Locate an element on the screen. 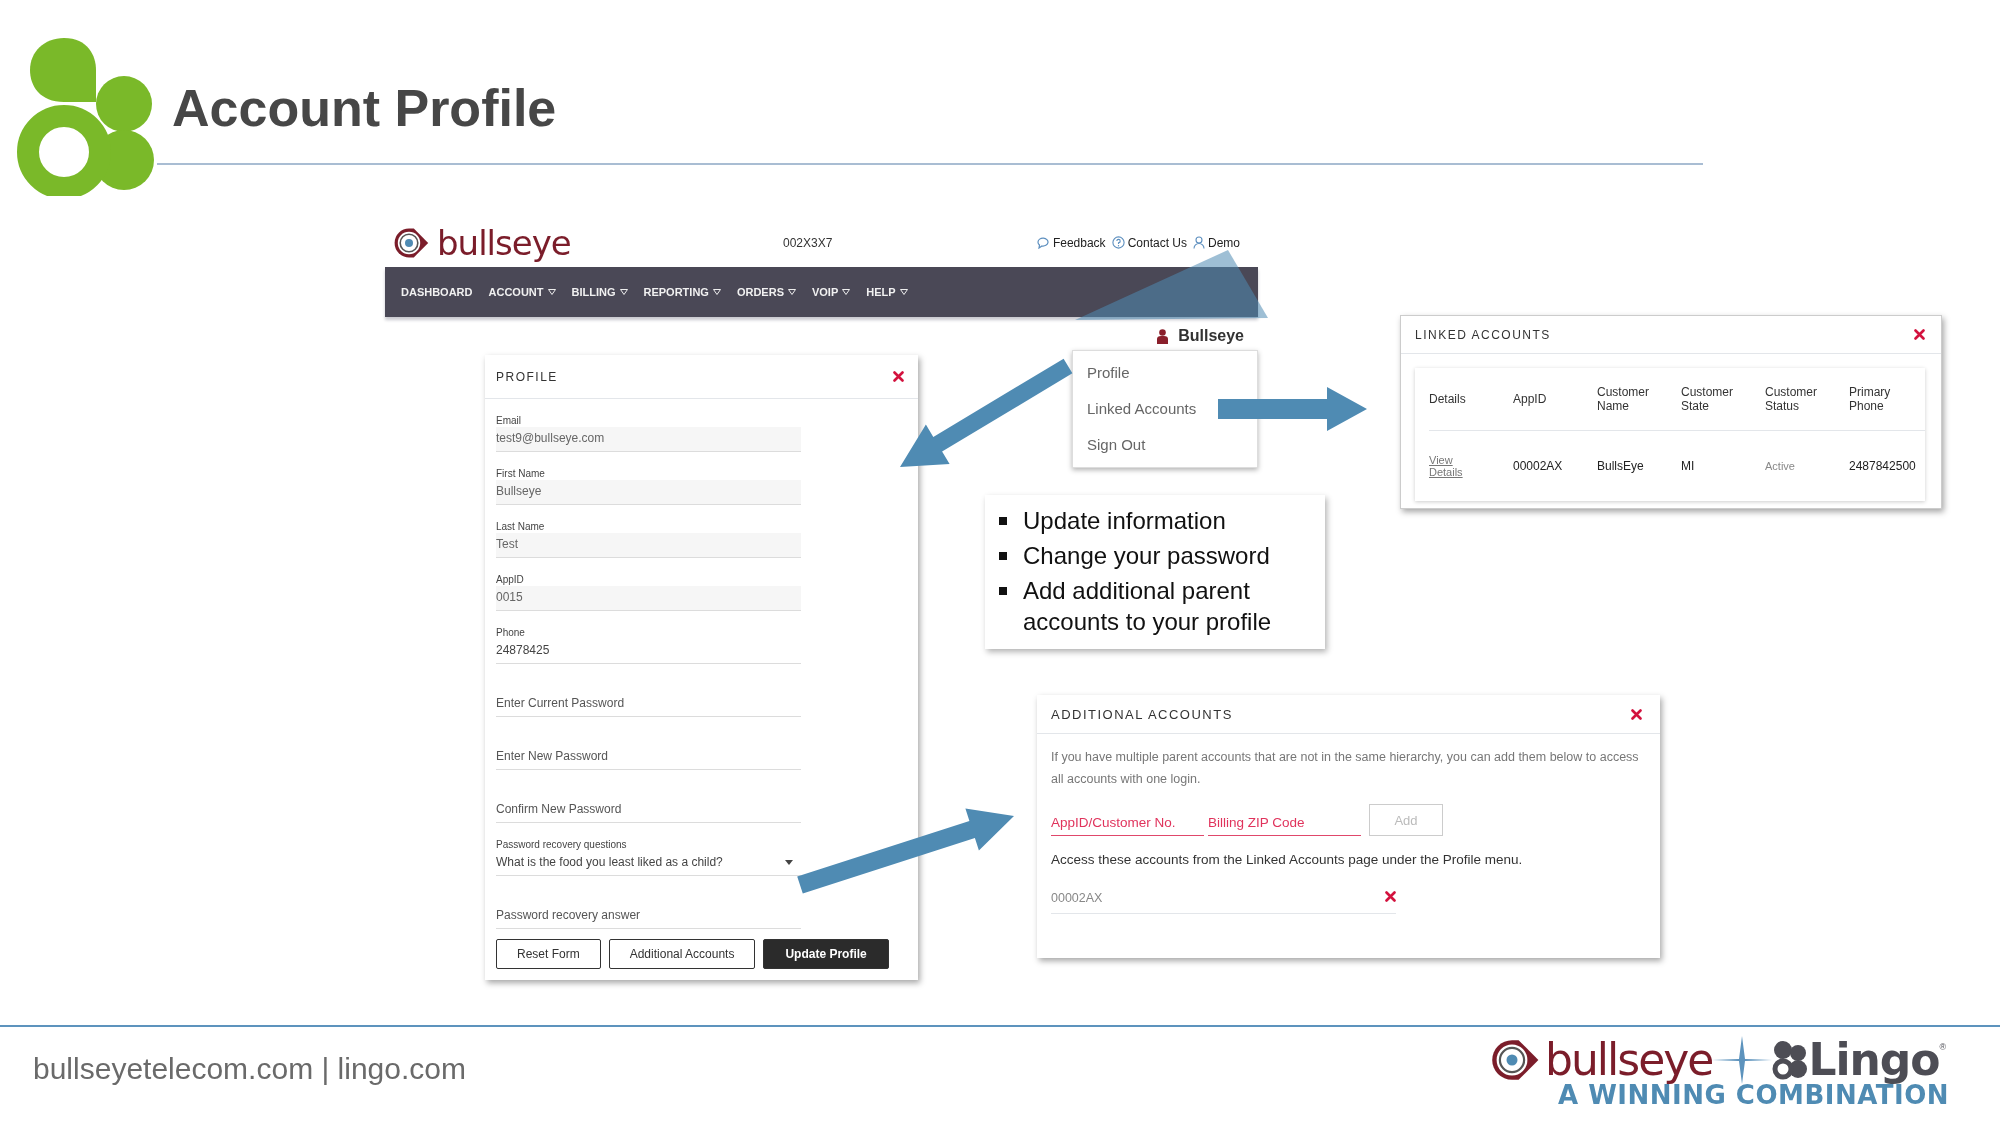 The height and width of the screenshot is (1125, 2000). app-logo: bullseye is located at coordinates (504, 242).